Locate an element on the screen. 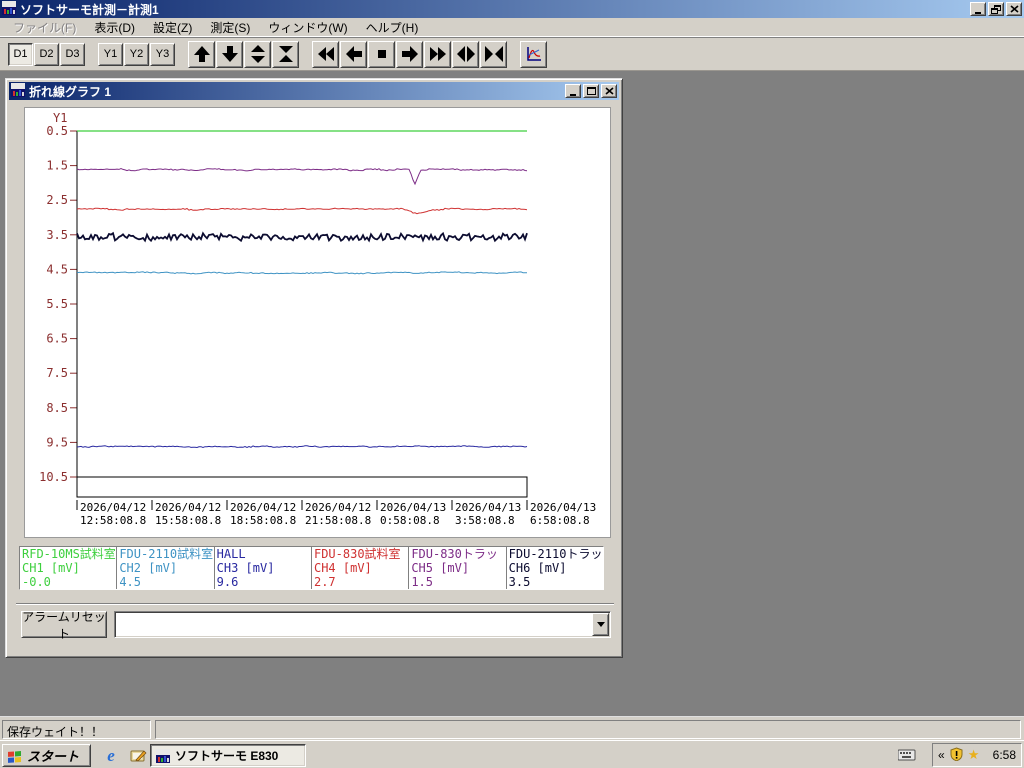 This screenshot has width=1024, height=768. step-left-button is located at coordinates (353, 54).